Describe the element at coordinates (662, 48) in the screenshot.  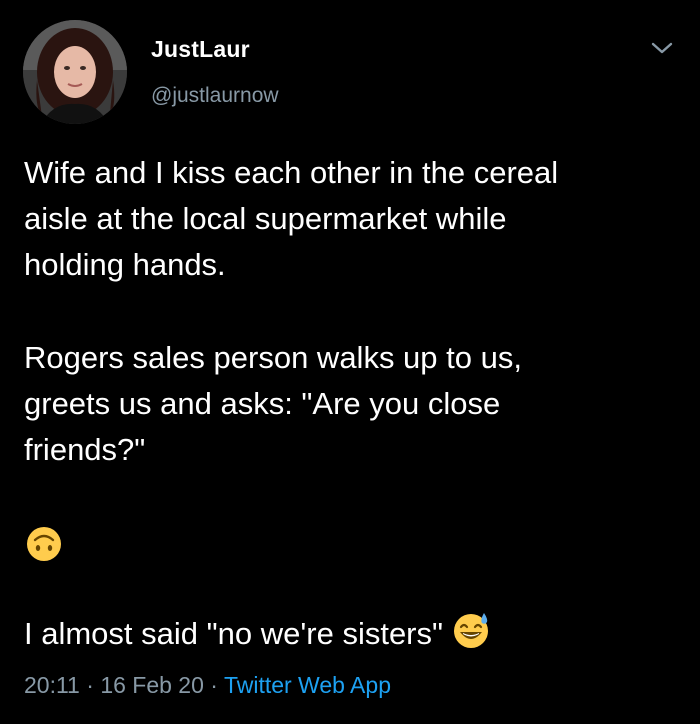
I see `chevron-down-icon` at that location.